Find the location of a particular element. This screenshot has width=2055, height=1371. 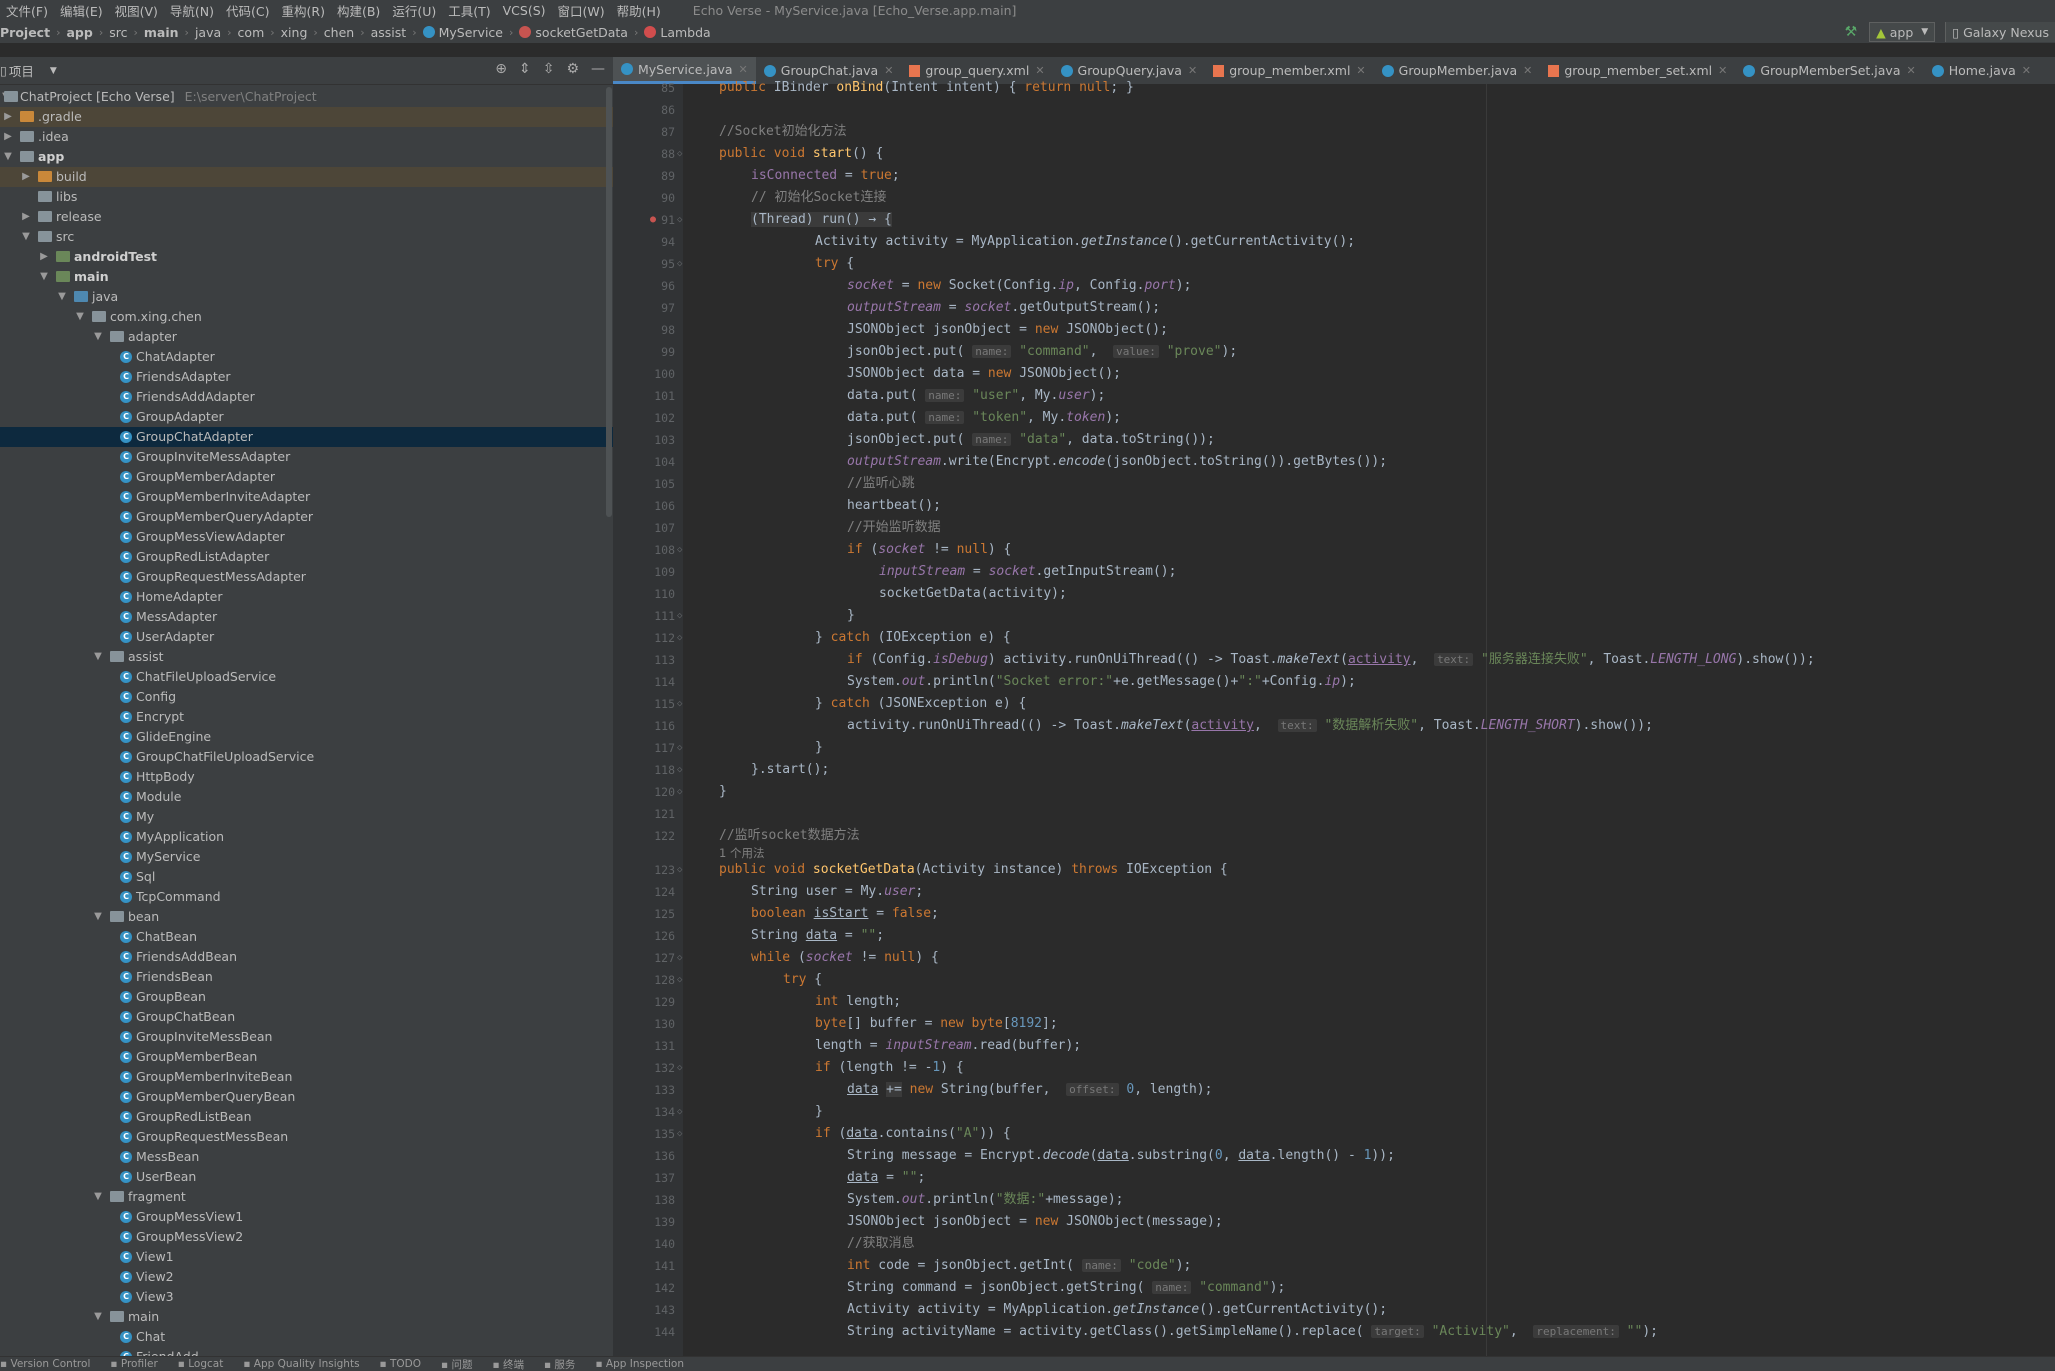

tree-item: CConfig is located at coordinates (306, 697).